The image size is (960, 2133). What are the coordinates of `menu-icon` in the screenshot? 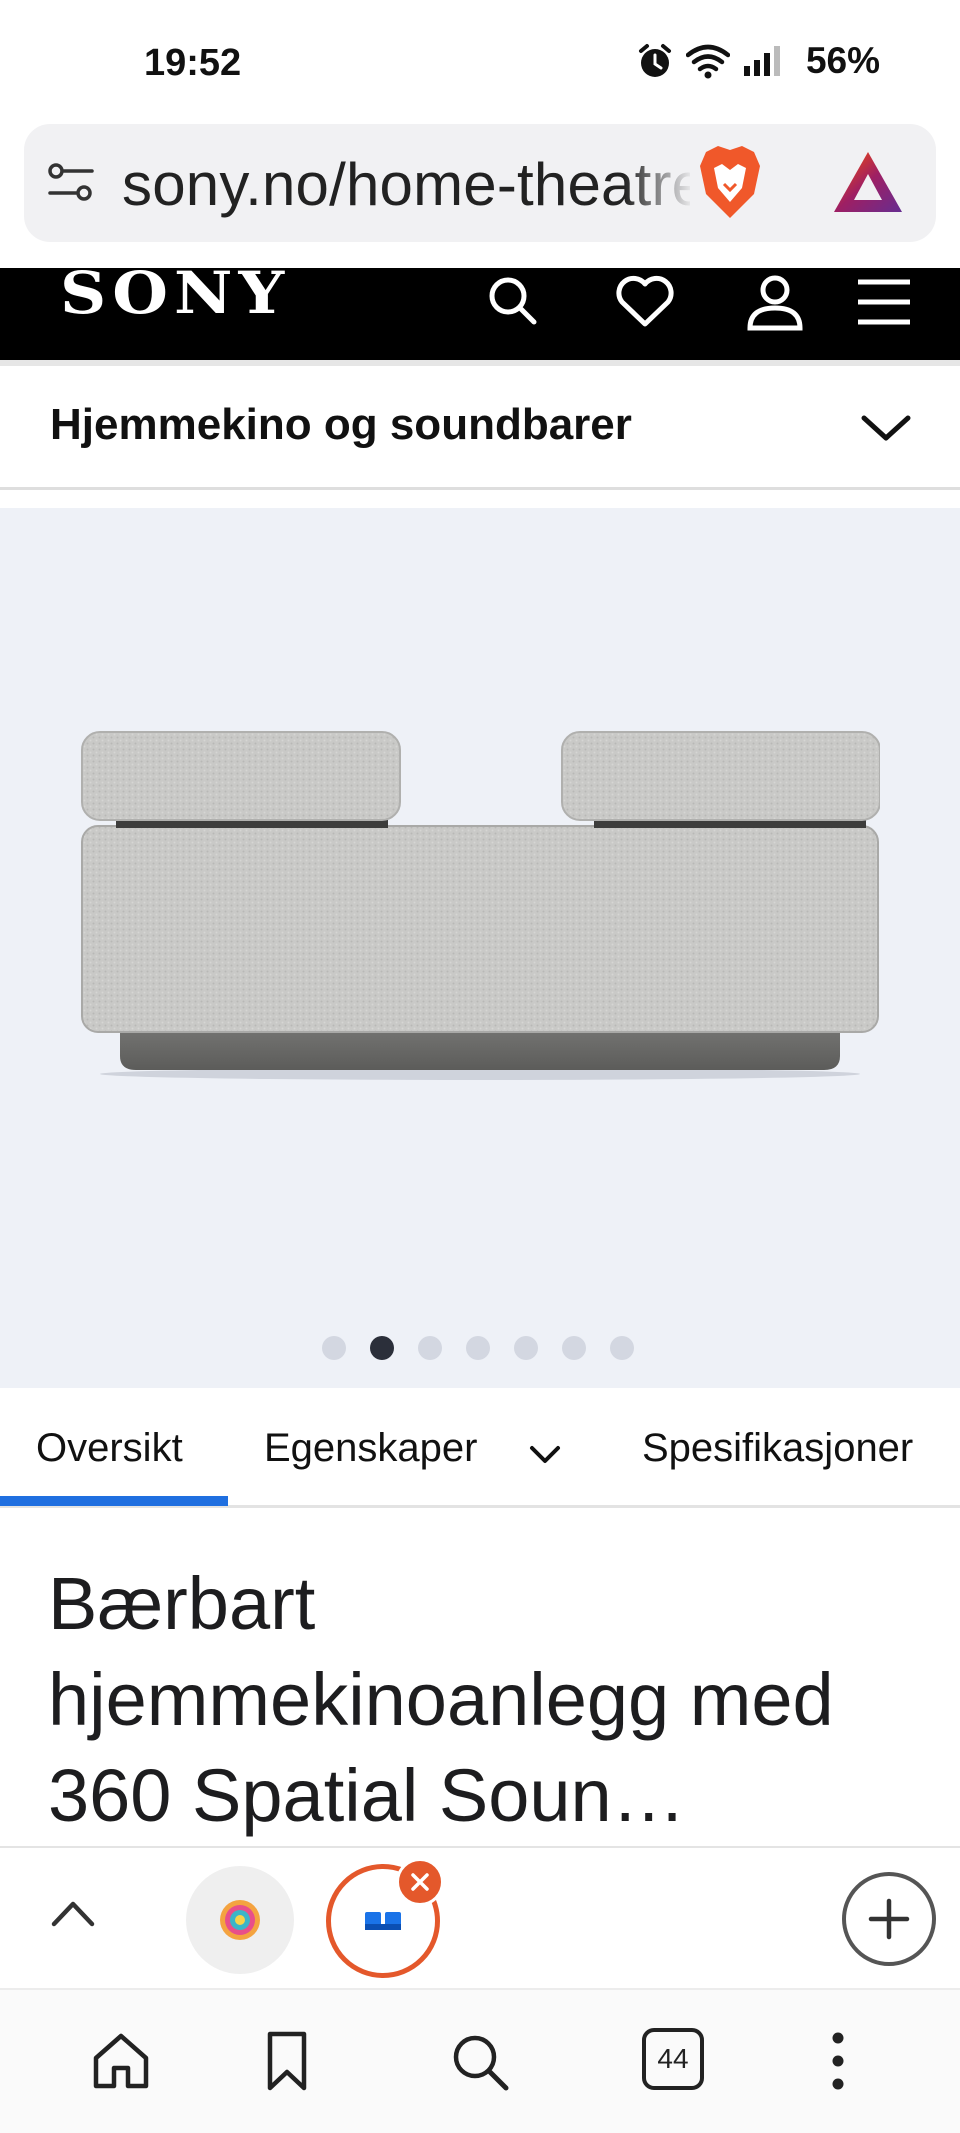 It's located at (884, 304).